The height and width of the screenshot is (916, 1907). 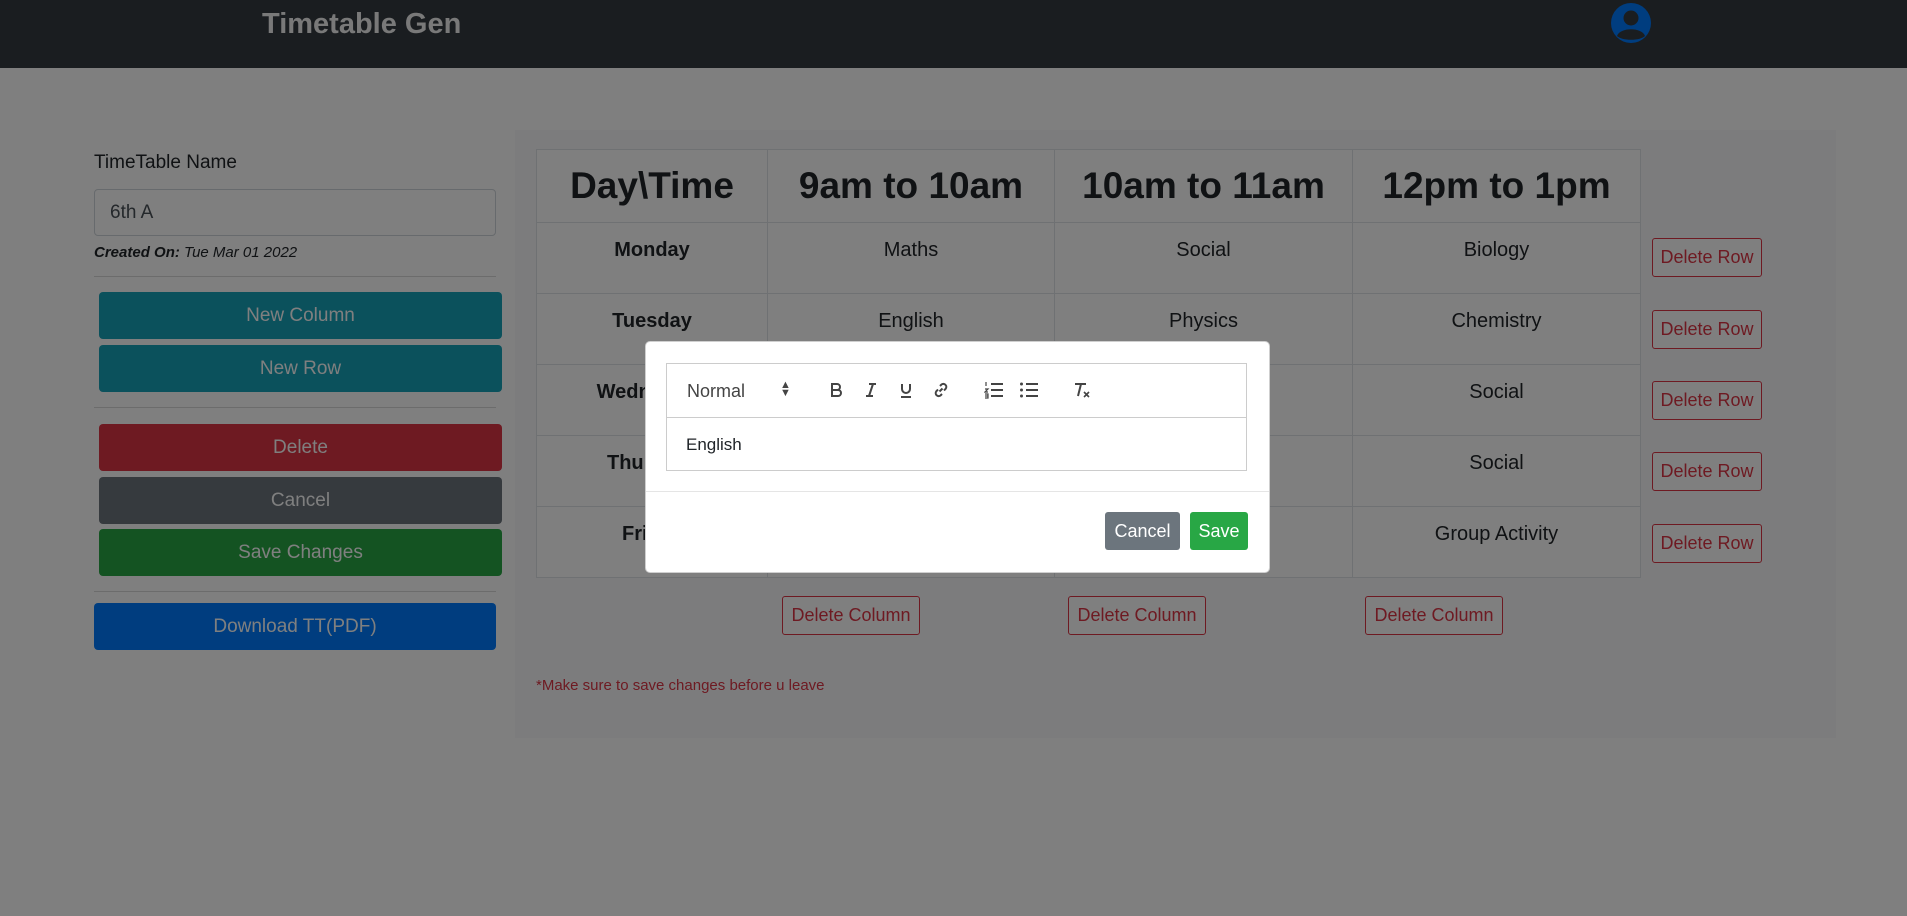 What do you see at coordinates (994, 390) in the screenshot?
I see `ordered-list-icon` at bounding box center [994, 390].